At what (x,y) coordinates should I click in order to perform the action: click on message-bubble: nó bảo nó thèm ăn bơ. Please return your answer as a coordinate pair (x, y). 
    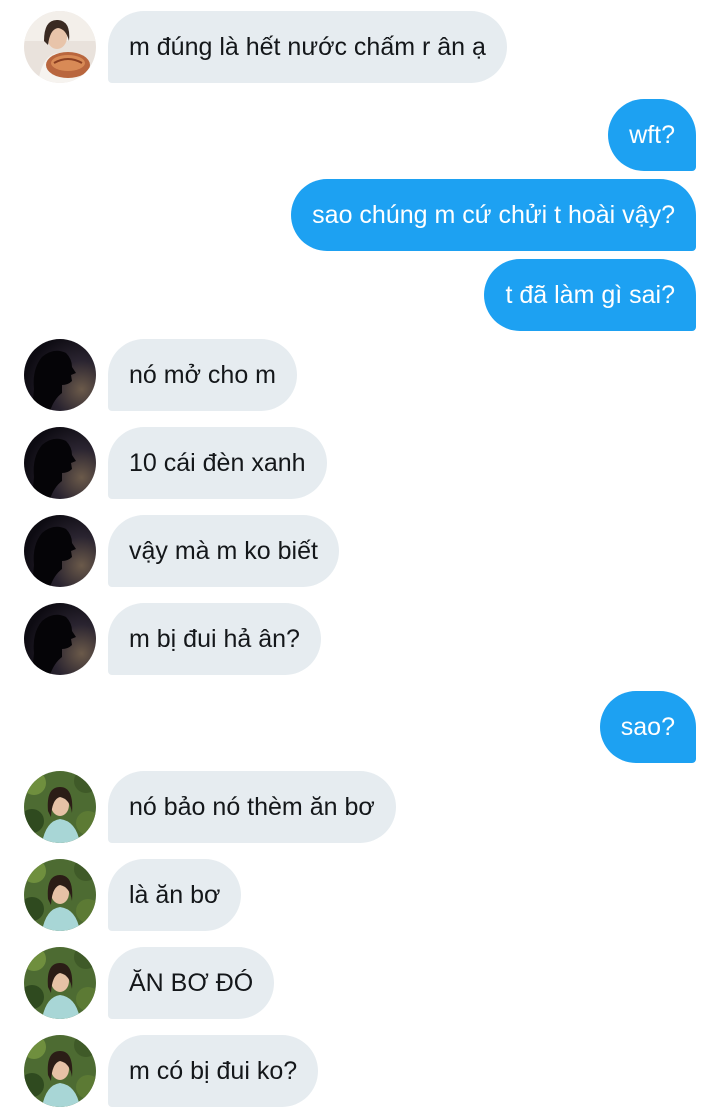
    Looking at the image, I should click on (252, 807).